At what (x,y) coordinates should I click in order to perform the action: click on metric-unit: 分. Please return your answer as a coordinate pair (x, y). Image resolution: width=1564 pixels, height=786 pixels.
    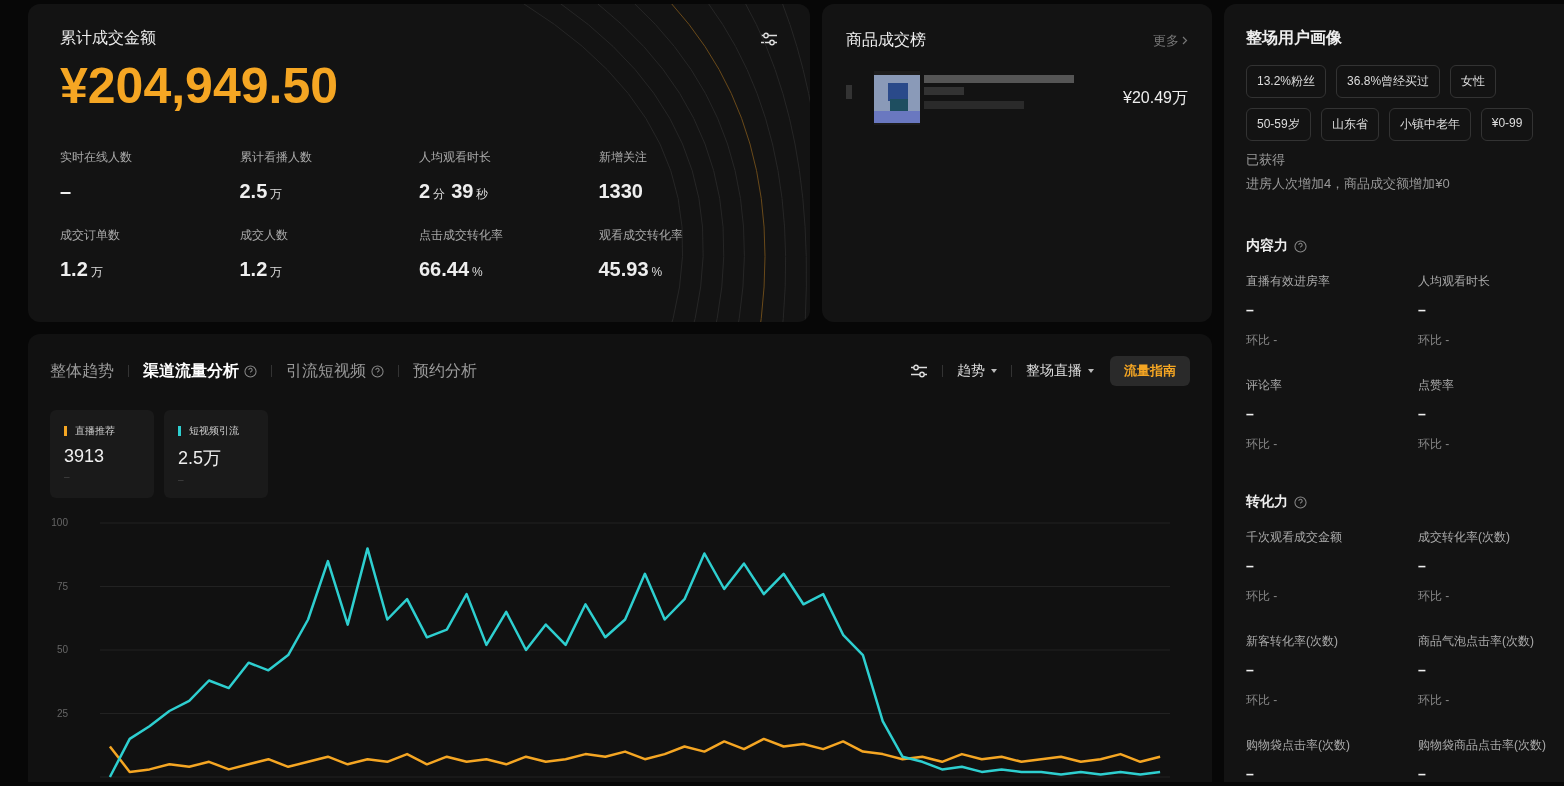
    Looking at the image, I should click on (439, 194).